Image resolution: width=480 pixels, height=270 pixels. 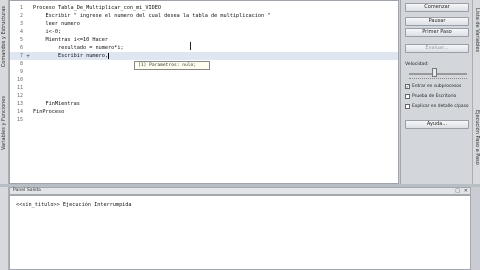 I want to click on tab-paso-a-paso: Ejecución Paso a Paso, so click(x=477, y=137).